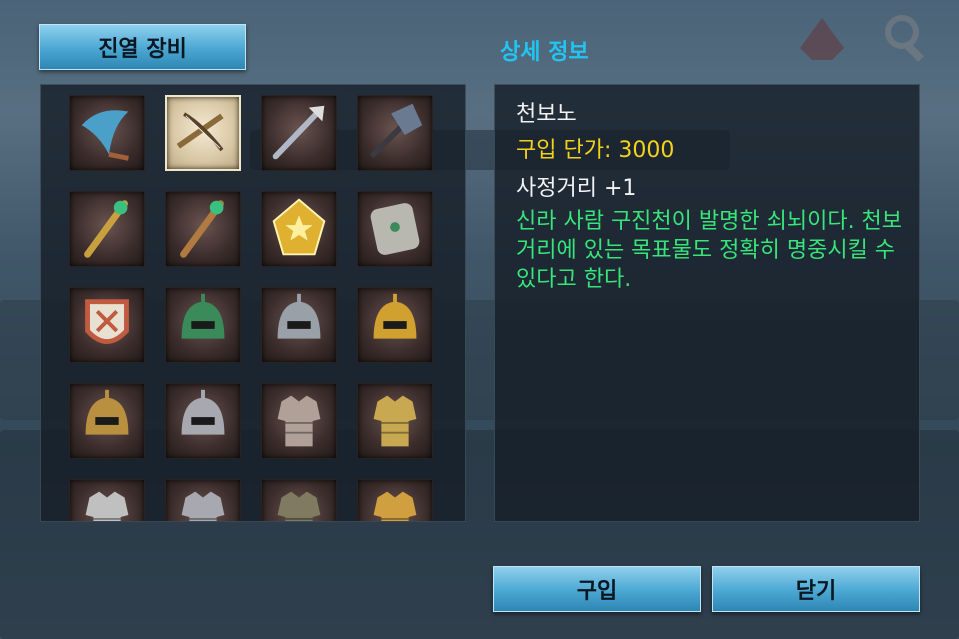  Describe the element at coordinates (595, 150) in the screenshot. I see `item-price: 구입 단가: 3000` at that location.